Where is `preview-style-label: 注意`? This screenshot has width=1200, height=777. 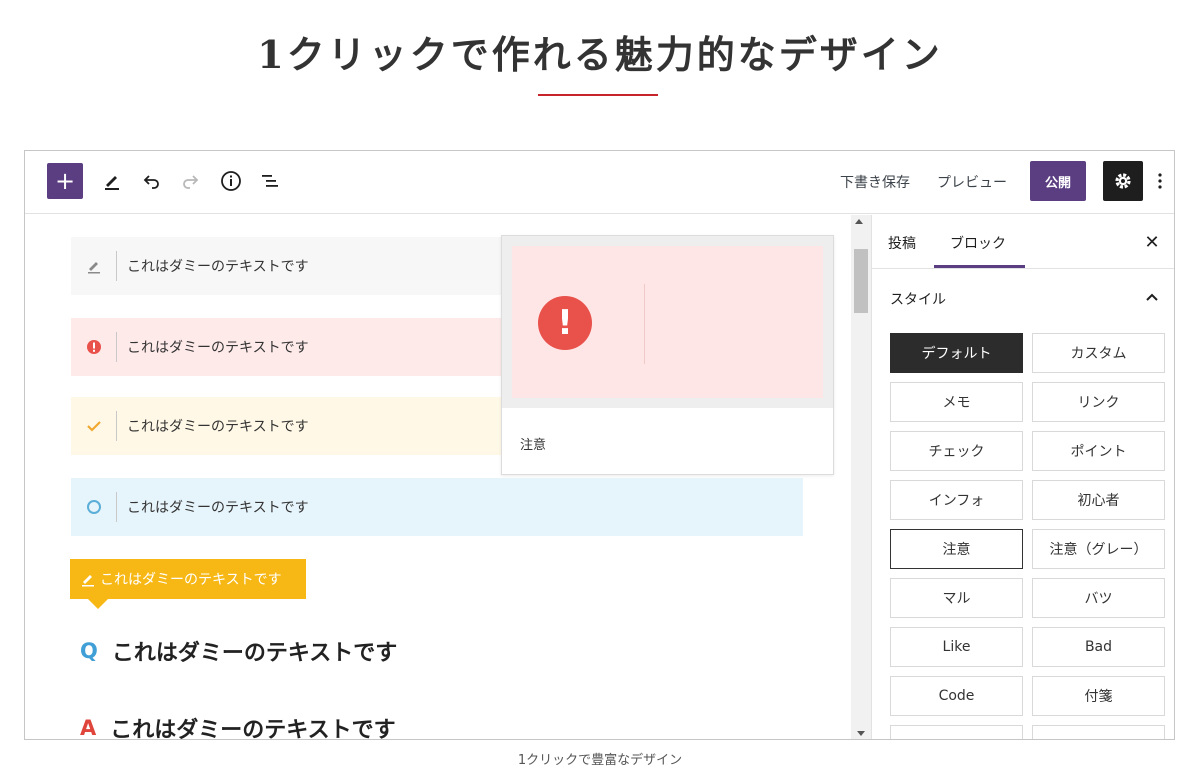 preview-style-label: 注意 is located at coordinates (533, 445).